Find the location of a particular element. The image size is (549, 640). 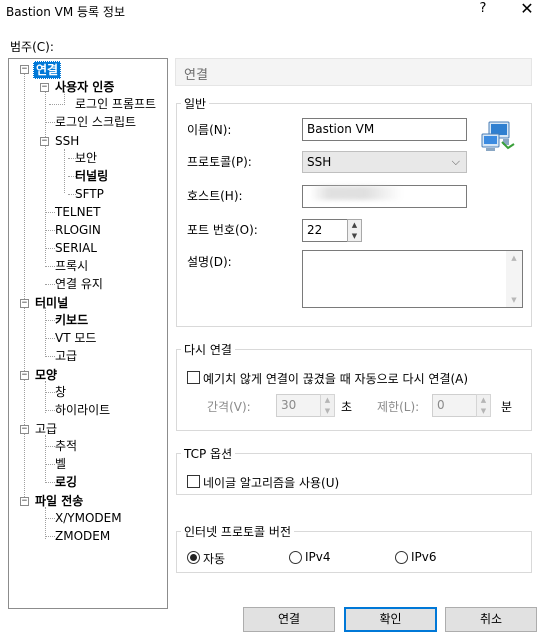

radio-ipv4 is located at coordinates (295, 557).